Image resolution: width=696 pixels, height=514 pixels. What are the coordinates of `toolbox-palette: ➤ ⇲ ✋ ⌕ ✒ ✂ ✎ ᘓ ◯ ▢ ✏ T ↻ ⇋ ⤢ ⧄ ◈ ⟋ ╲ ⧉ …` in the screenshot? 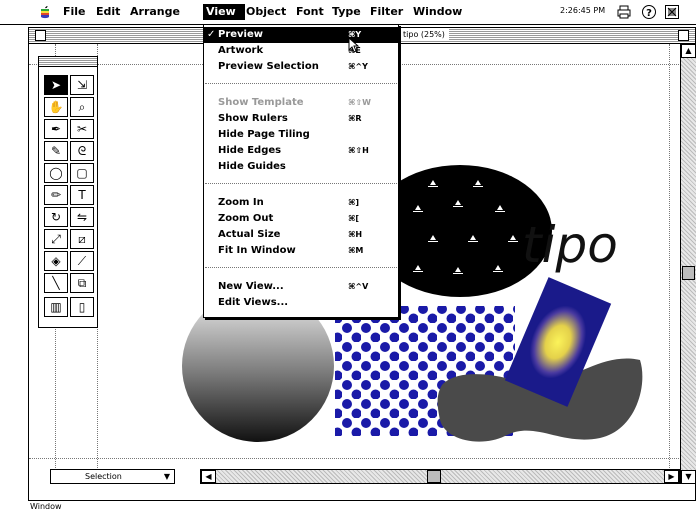 It's located at (68, 192).